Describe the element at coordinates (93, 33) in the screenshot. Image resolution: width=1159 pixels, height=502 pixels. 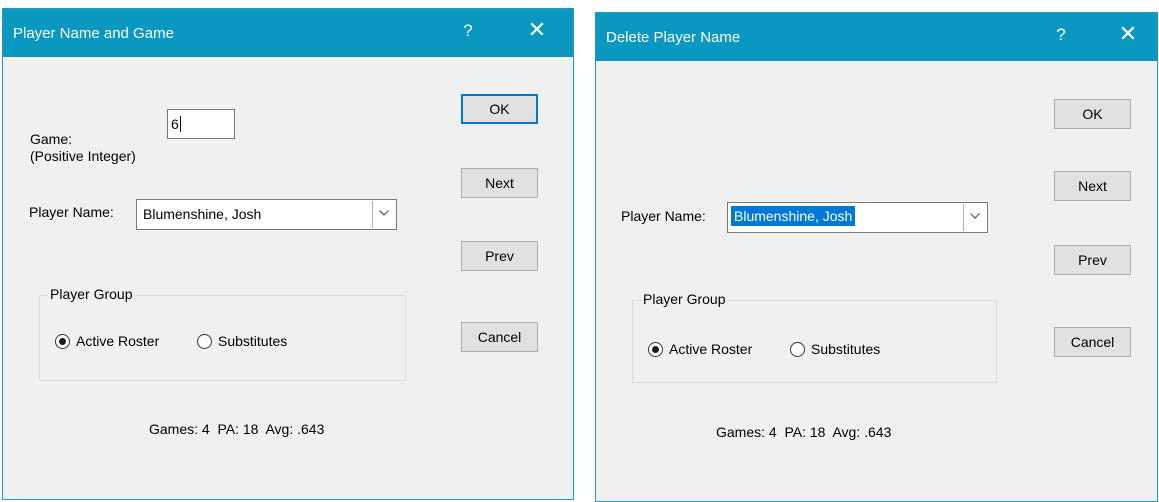
I see `dialog-title: Player Name and Game` at that location.